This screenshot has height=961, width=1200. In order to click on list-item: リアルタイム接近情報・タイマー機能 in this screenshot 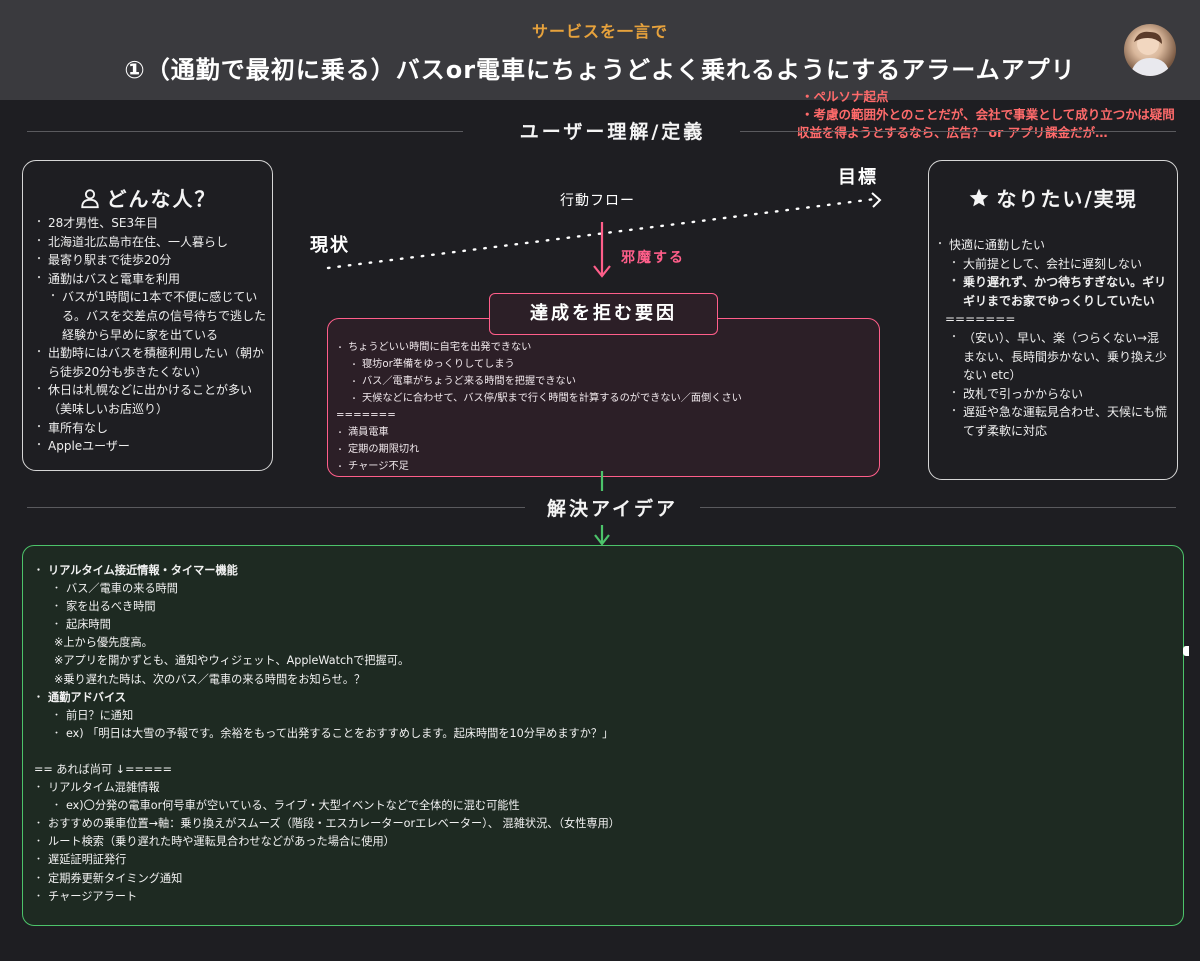, I will do `click(604, 571)`.